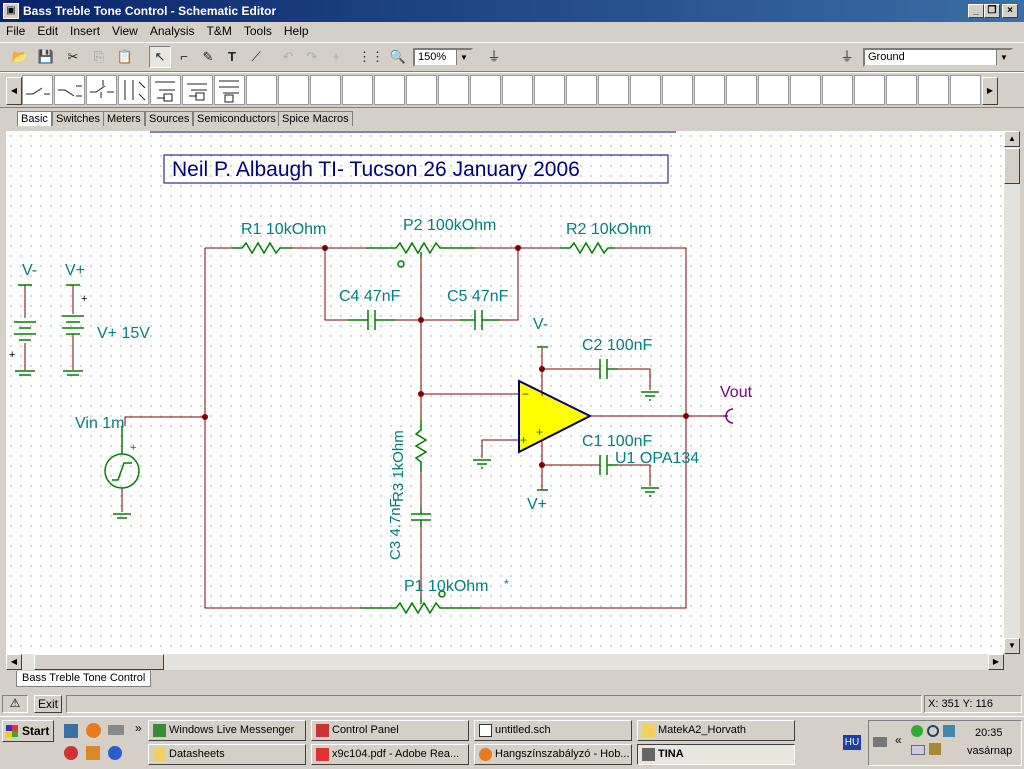  Describe the element at coordinates (99, 57) in the screenshot. I see `copy-icon: ⎘` at that location.